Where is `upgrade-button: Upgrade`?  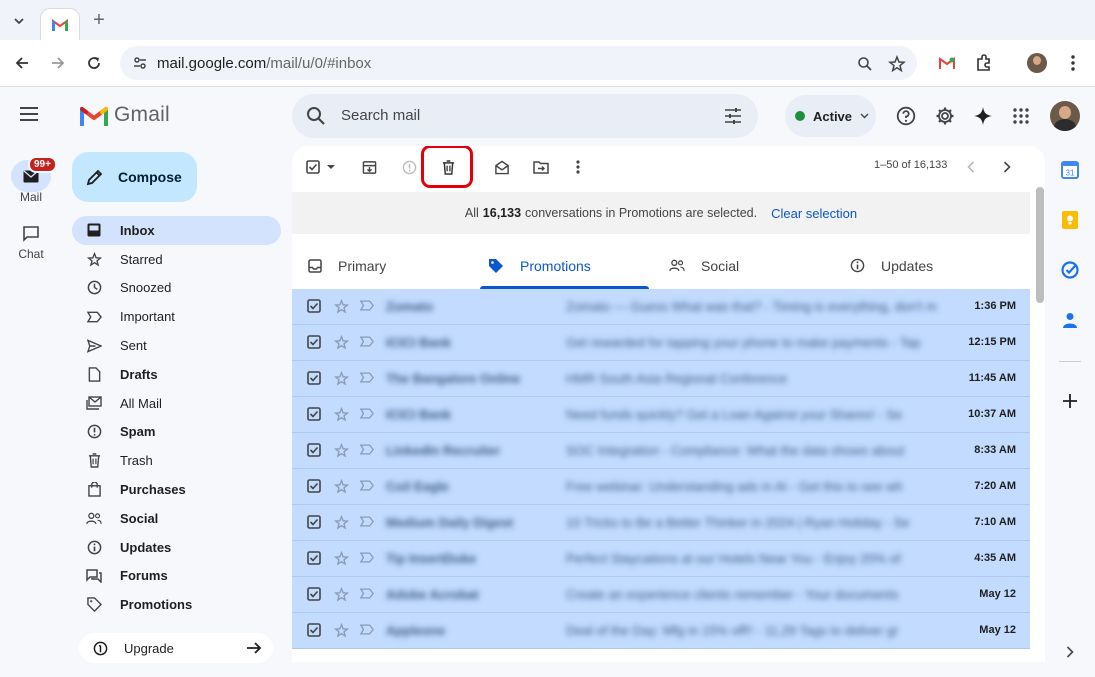 upgrade-button: Upgrade is located at coordinates (176, 648).